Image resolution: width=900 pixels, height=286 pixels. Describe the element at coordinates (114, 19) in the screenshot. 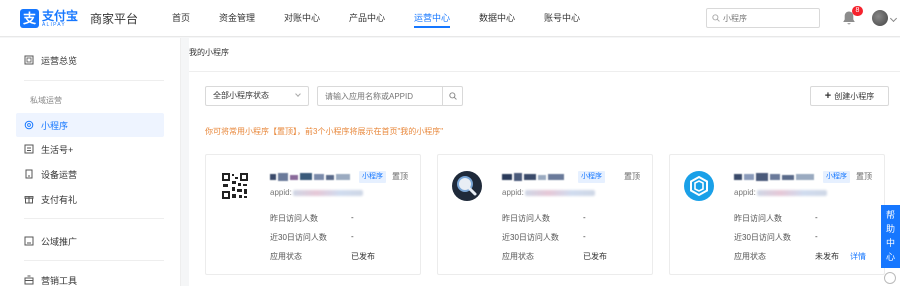

I see `product-name: 商家平台` at that location.